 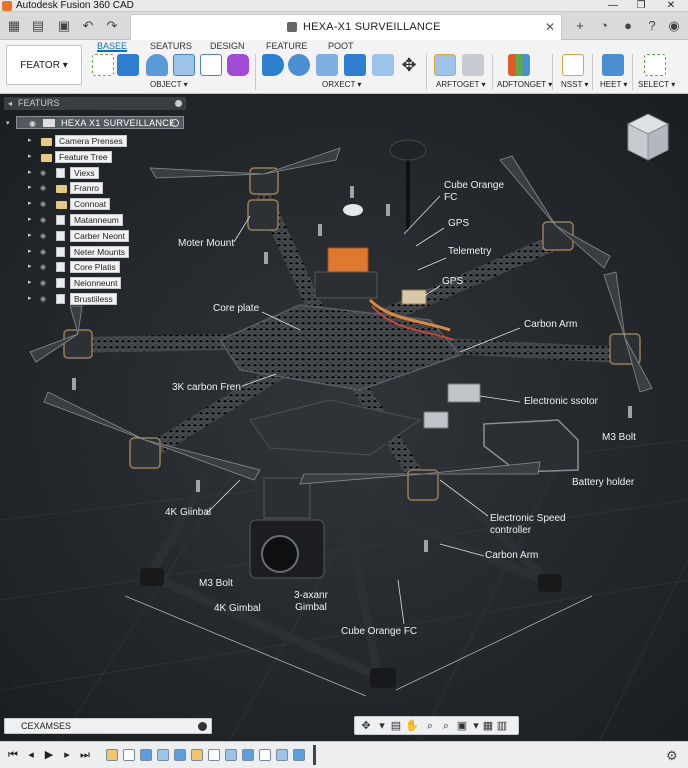 I want to click on zoom-icon: ⌕, so click(x=430, y=726).